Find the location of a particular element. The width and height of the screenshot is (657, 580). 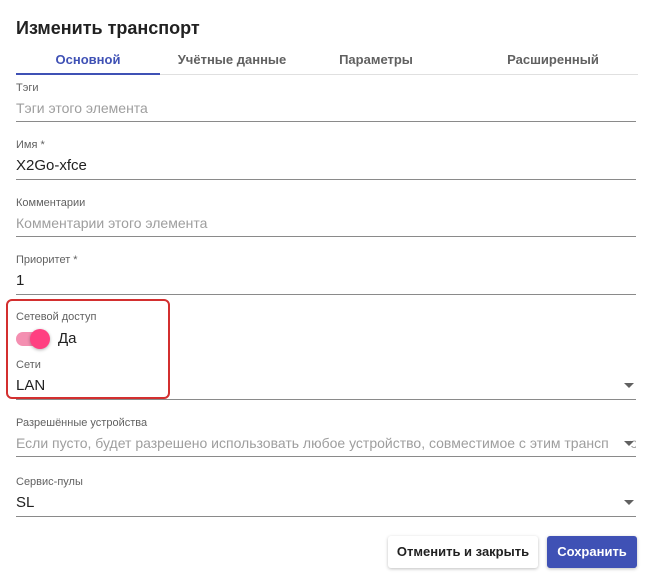

network-access-label: Сетевой доступ is located at coordinates (56, 317).